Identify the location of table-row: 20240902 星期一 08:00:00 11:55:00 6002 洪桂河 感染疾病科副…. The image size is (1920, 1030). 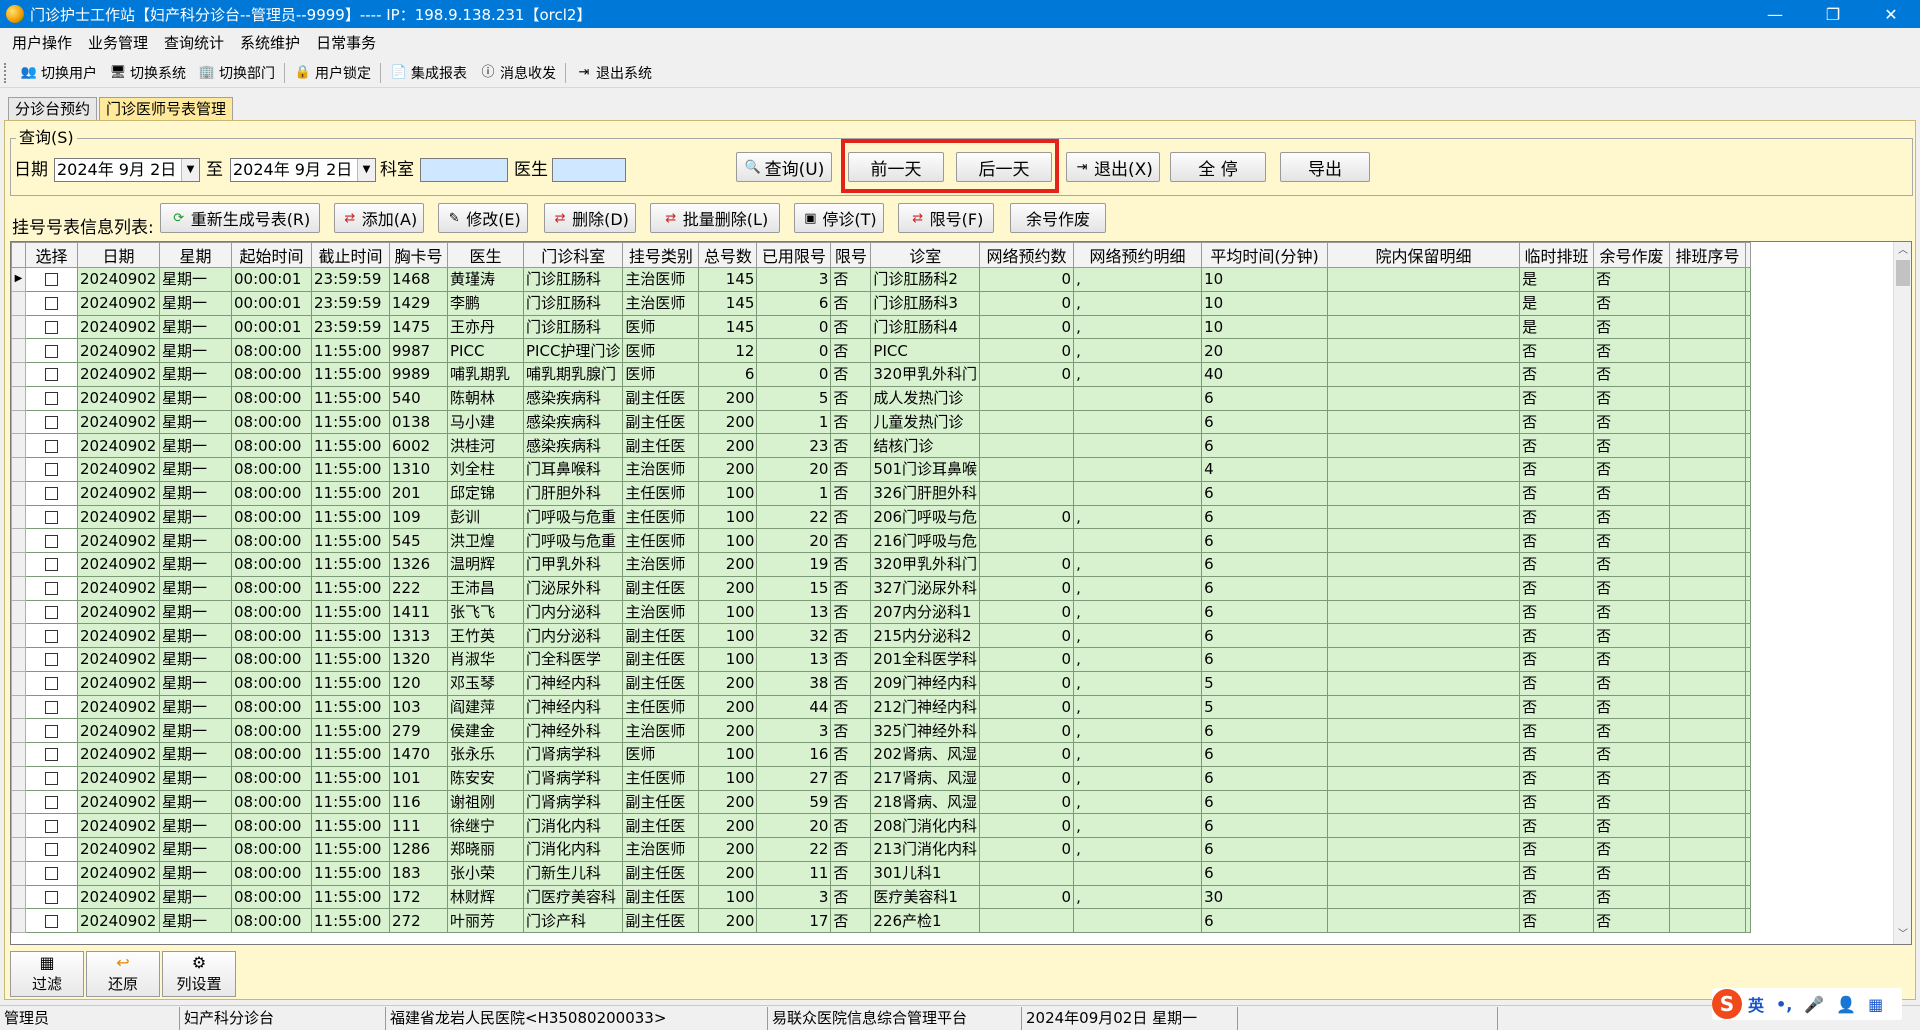
(881, 445).